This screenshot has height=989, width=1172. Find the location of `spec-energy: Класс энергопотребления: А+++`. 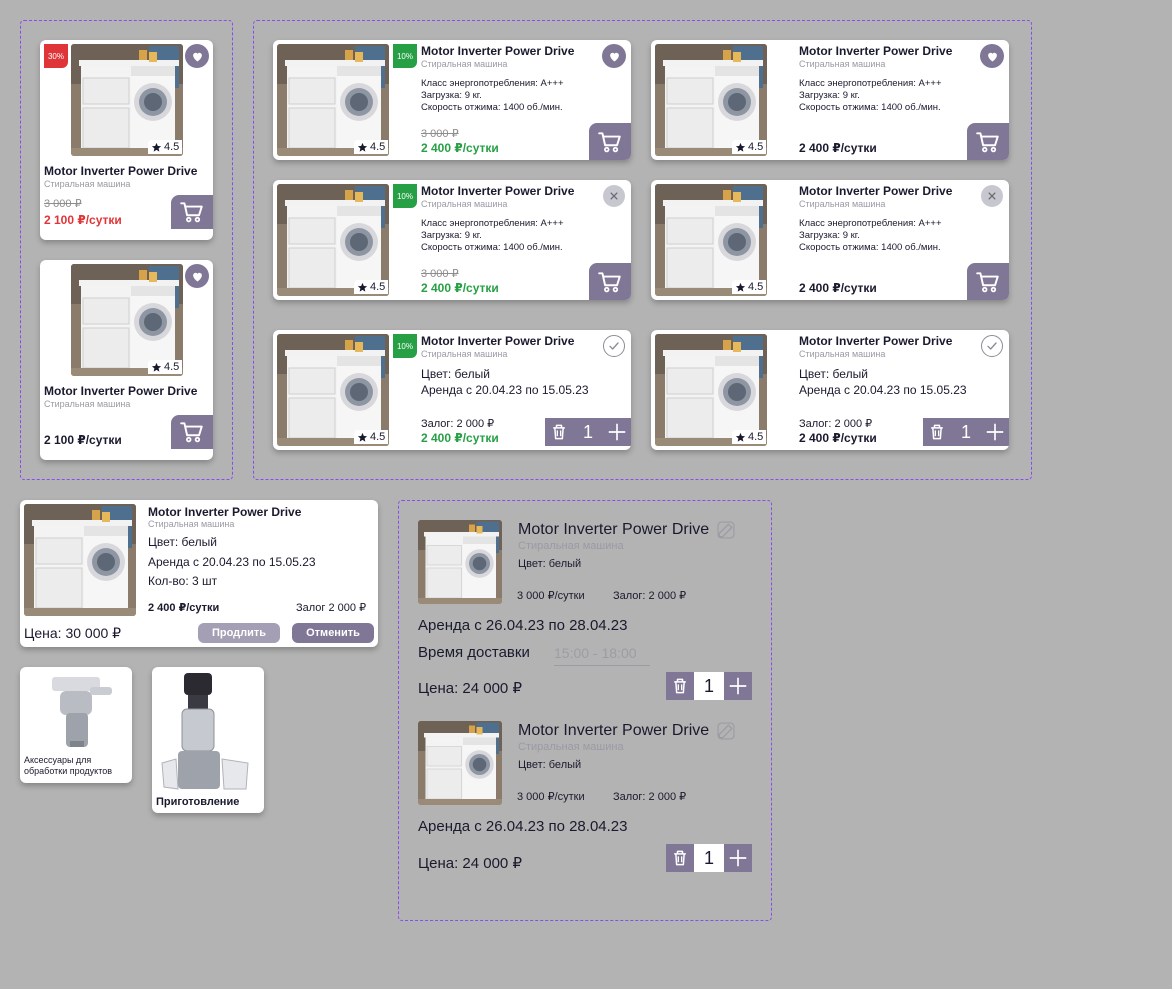

spec-energy: Класс энергопотребления: А+++ is located at coordinates (492, 223).